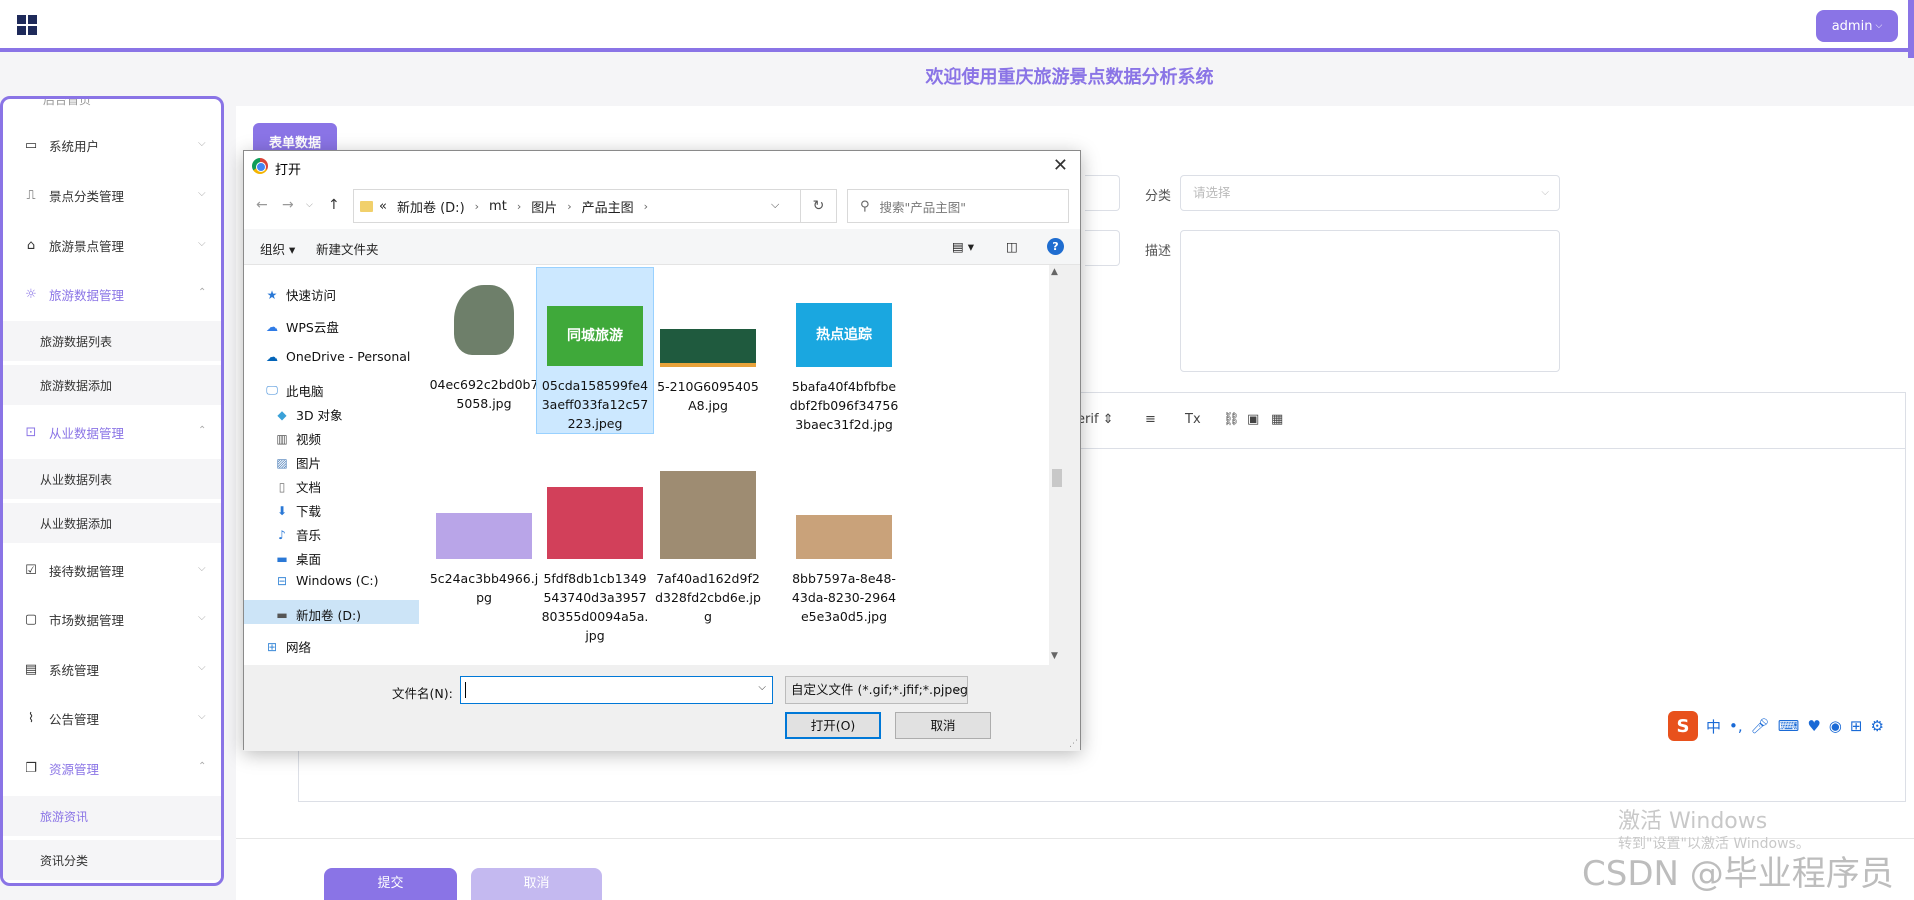 This screenshot has height=900, width=1914. What do you see at coordinates (297, 486) in the screenshot?
I see `tree-item-documents: ▯ 文档` at bounding box center [297, 486].